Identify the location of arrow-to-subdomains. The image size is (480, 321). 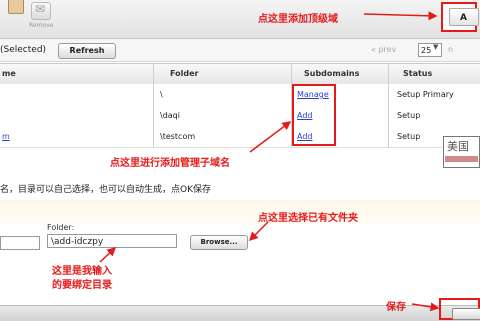
(270, 137).